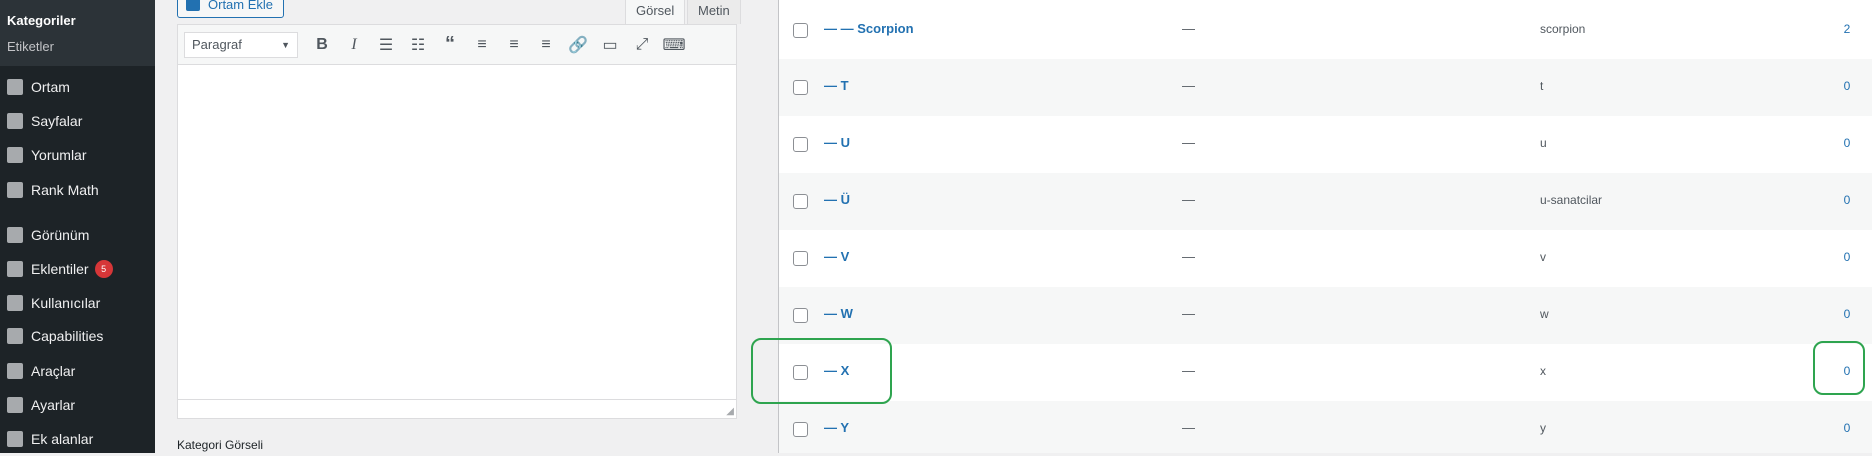  I want to click on italic-icon: I, so click(354, 45).